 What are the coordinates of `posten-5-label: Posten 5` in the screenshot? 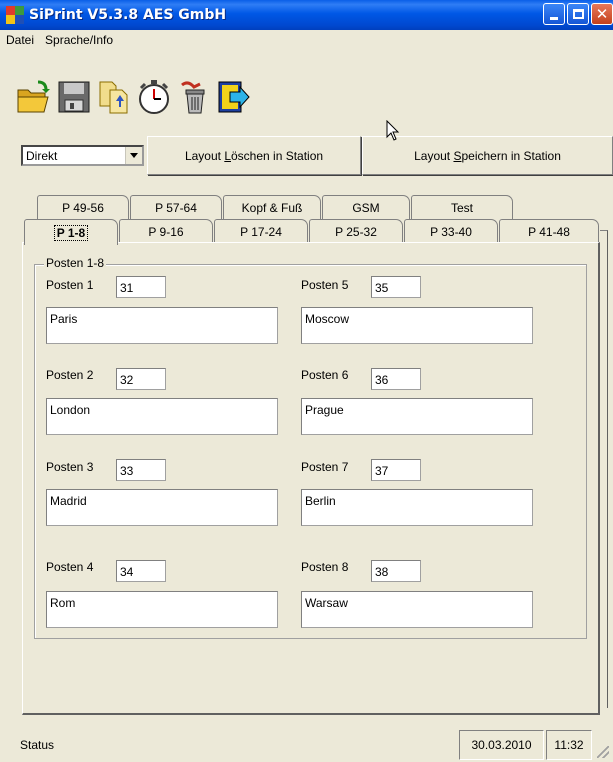 It's located at (325, 285).